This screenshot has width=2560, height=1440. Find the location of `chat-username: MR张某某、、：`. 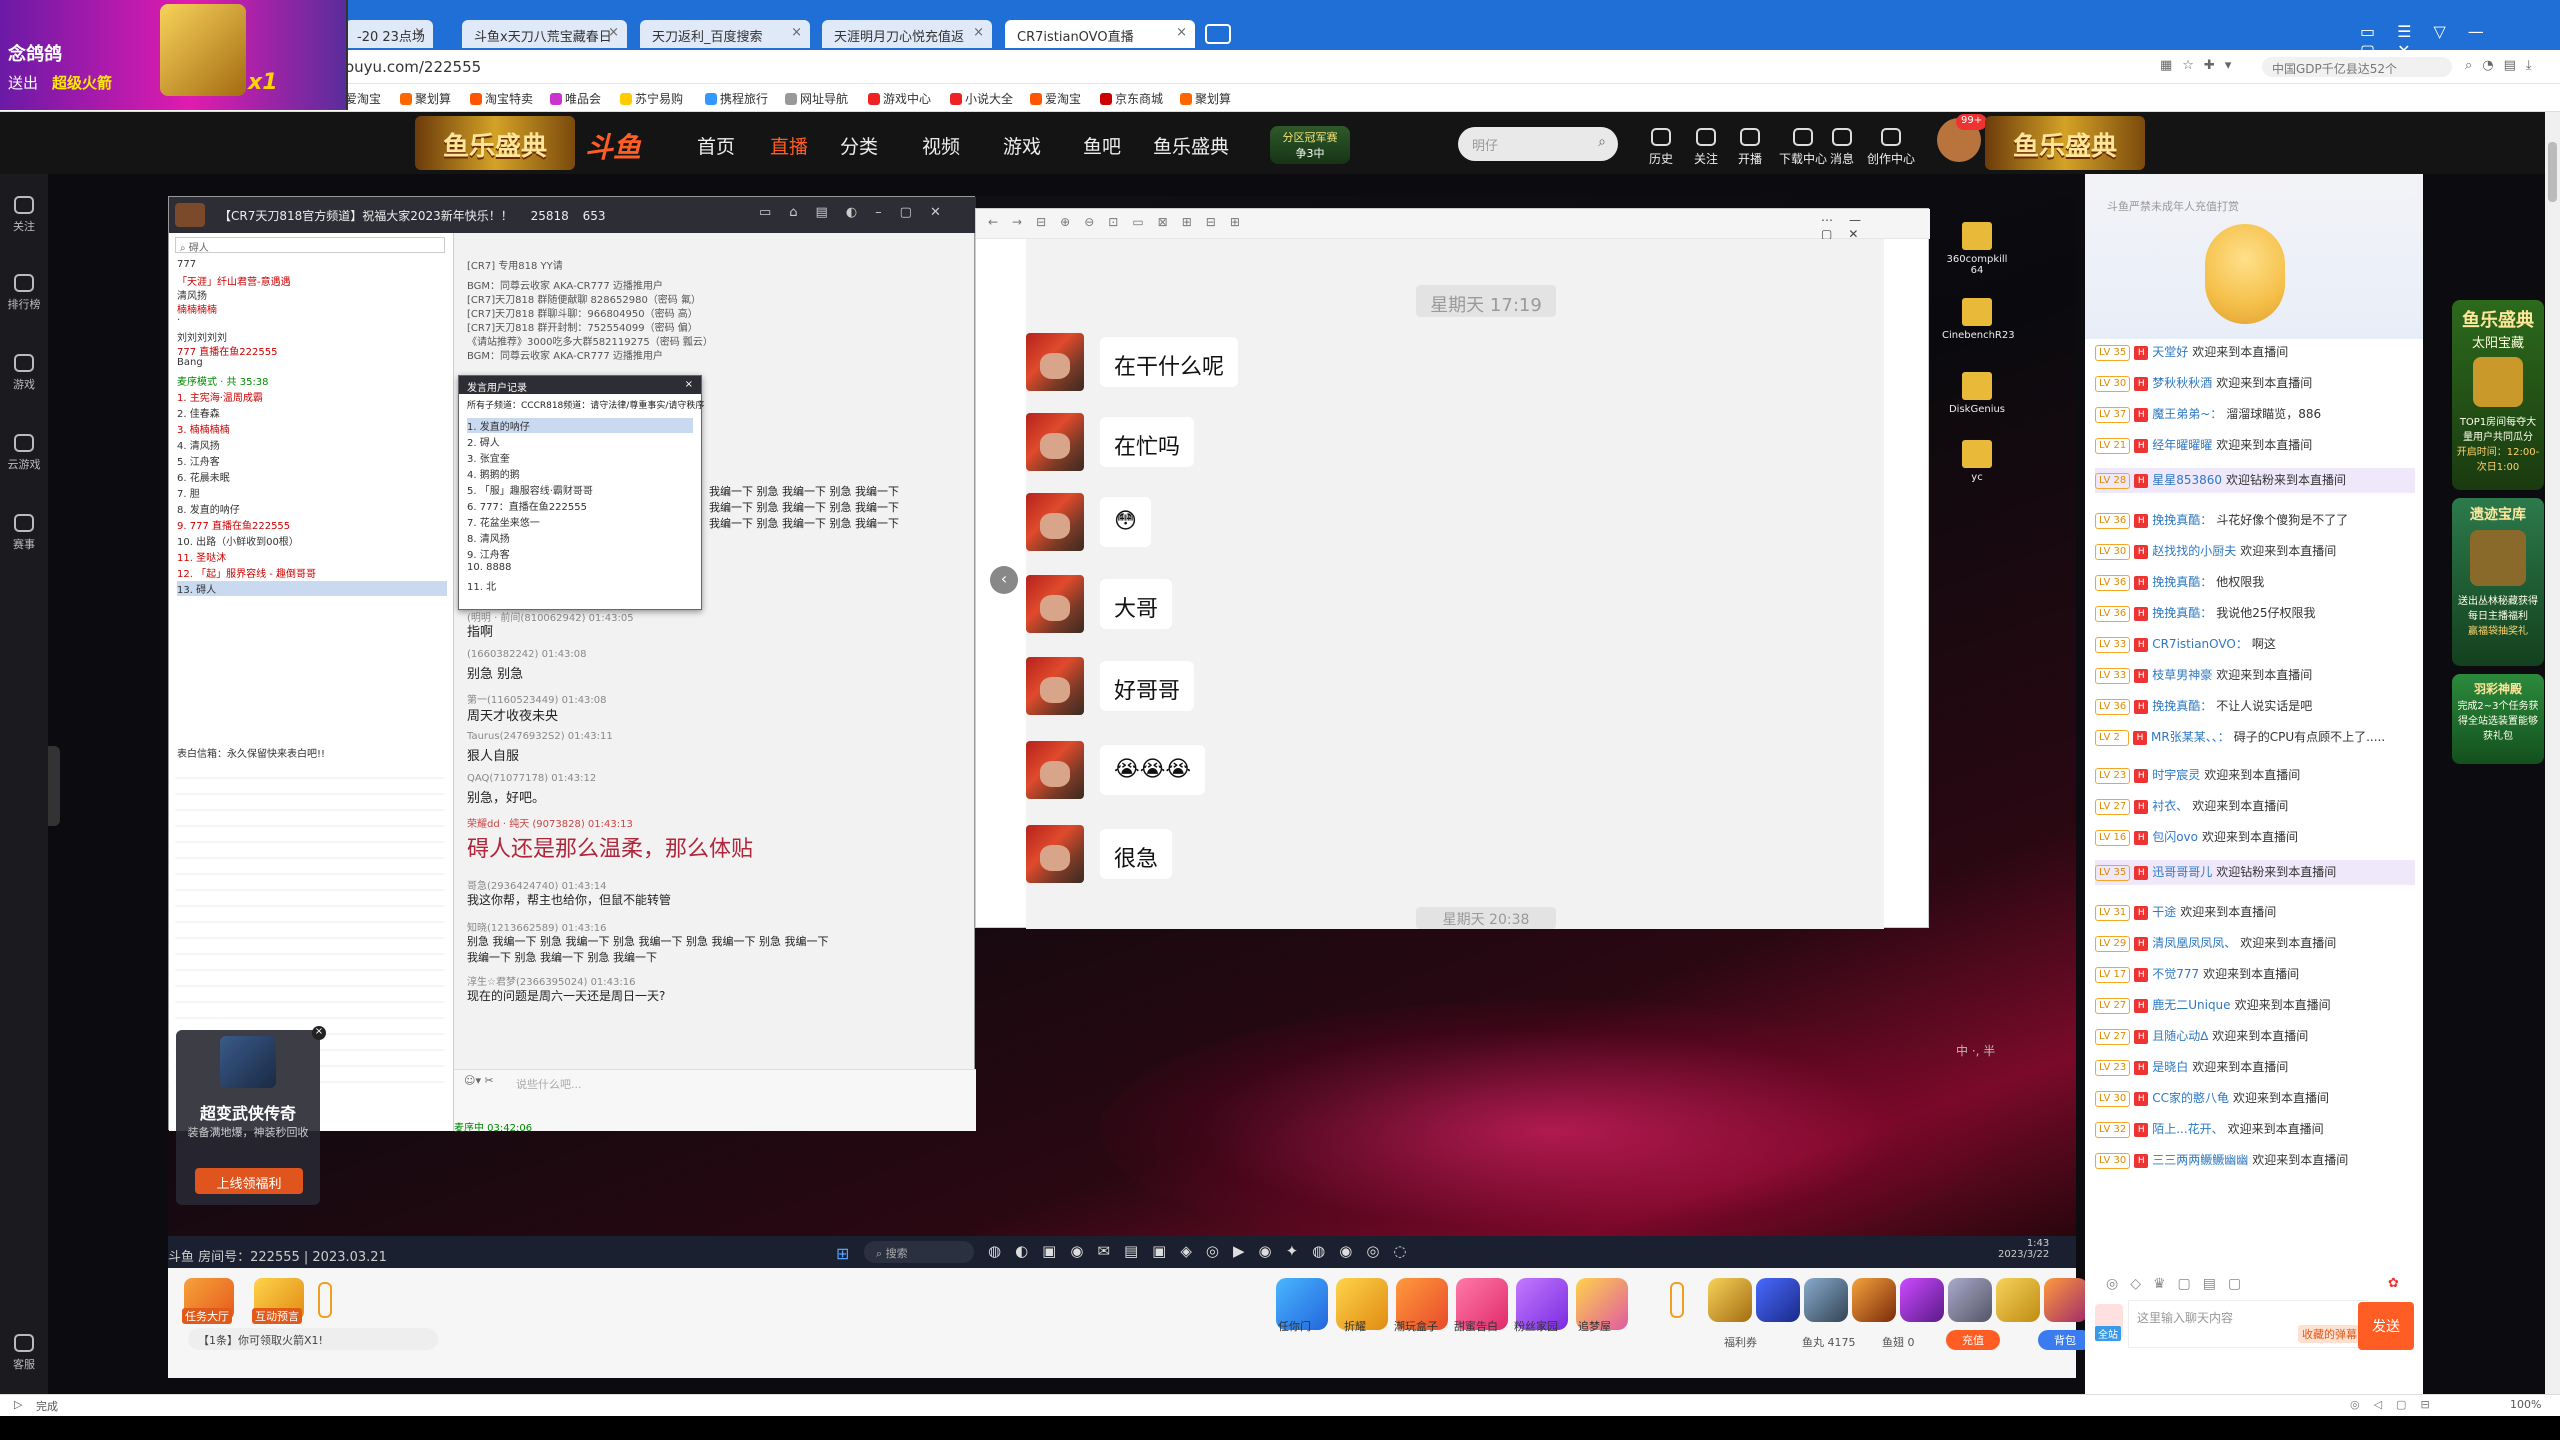

chat-username: MR张某某、、： is located at coordinates (2190, 737).